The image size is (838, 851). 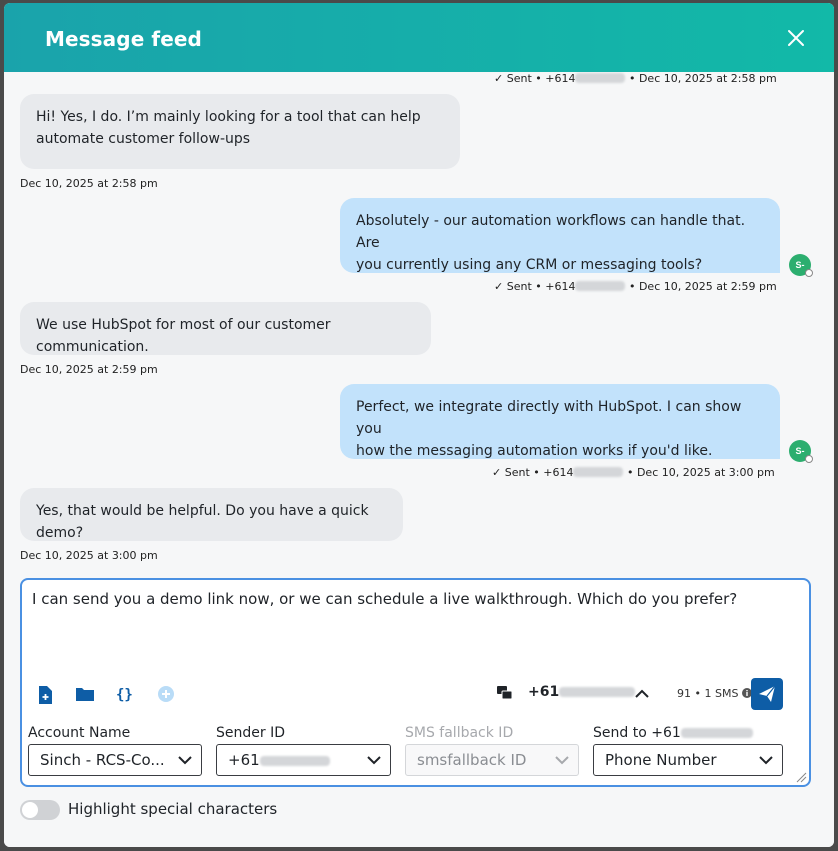 I want to click on toggle-knob, so click(x=30, y=810).